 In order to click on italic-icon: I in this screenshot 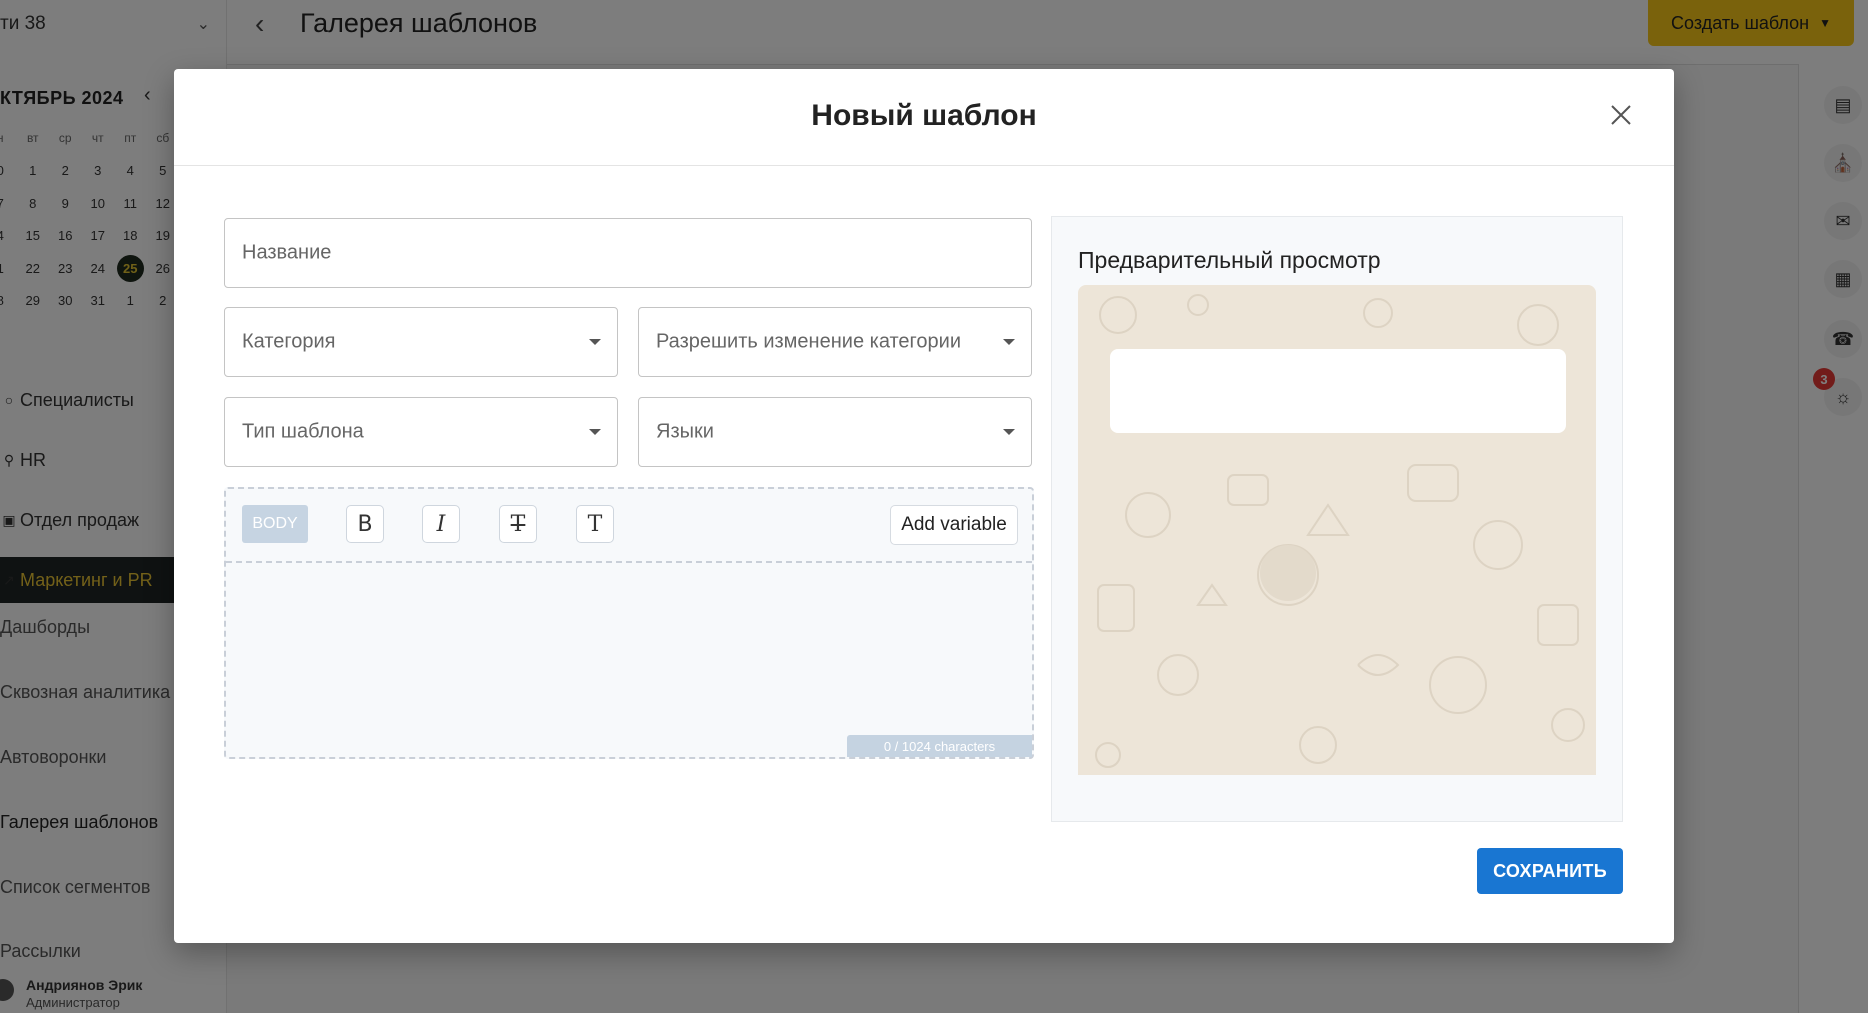, I will do `click(441, 524)`.